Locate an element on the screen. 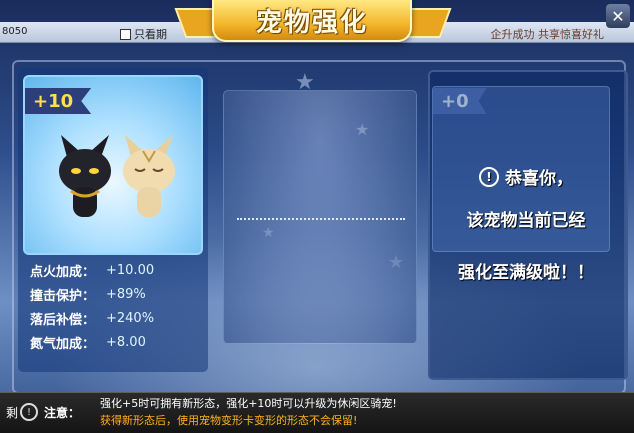 The image size is (634, 433). max-level-line-2: 强化至满级啦！！ is located at coordinates (526, 273).